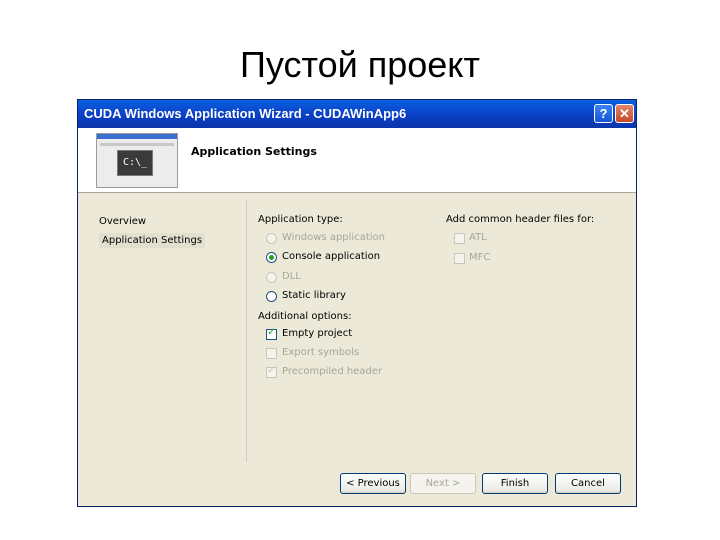  Describe the element at coordinates (478, 237) in the screenshot. I see `atl-label: ATL` at that location.